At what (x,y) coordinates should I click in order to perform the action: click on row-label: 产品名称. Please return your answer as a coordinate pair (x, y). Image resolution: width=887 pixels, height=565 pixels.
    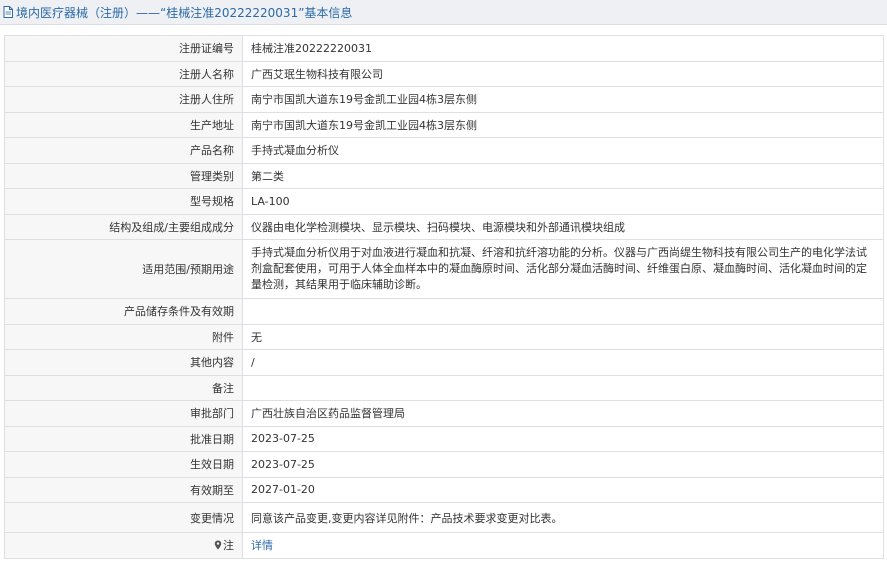
    Looking at the image, I should click on (123, 150).